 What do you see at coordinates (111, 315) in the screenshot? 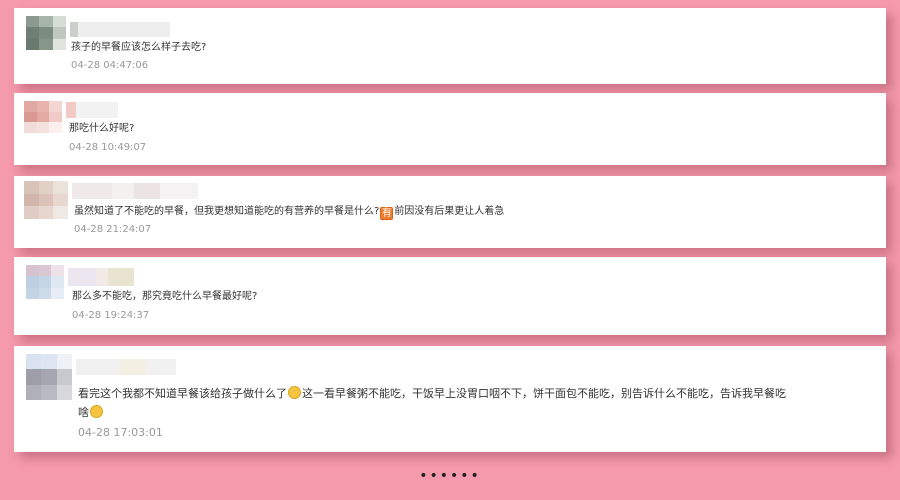
I see `comment-time: 04-28 19:24:37` at bounding box center [111, 315].